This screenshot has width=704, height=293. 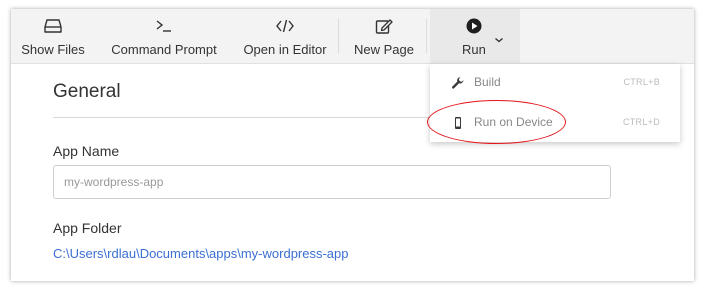 What do you see at coordinates (458, 123) in the screenshot?
I see `mobile-device-icon` at bounding box center [458, 123].